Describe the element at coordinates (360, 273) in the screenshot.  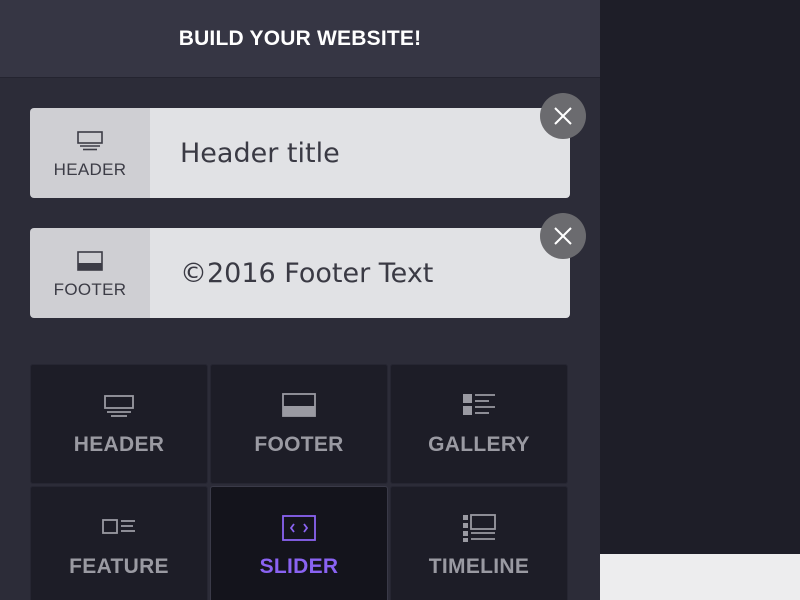
I see `footer-text-input` at that location.